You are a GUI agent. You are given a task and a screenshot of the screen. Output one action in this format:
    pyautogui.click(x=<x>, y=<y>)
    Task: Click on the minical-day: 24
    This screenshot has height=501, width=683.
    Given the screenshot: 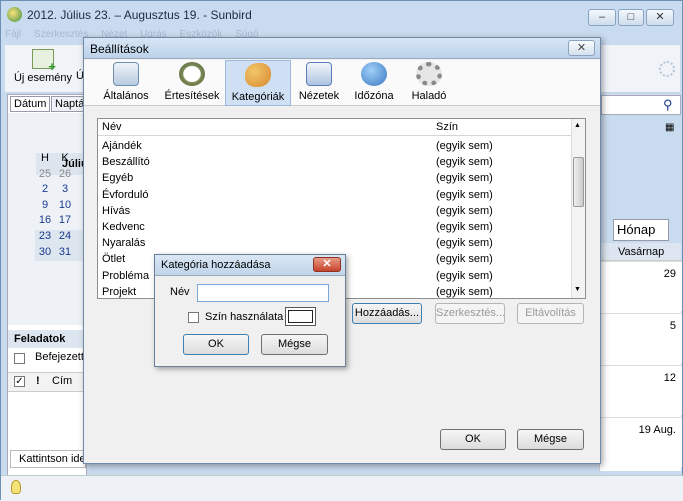 What is the action you would take?
    pyautogui.click(x=65, y=236)
    